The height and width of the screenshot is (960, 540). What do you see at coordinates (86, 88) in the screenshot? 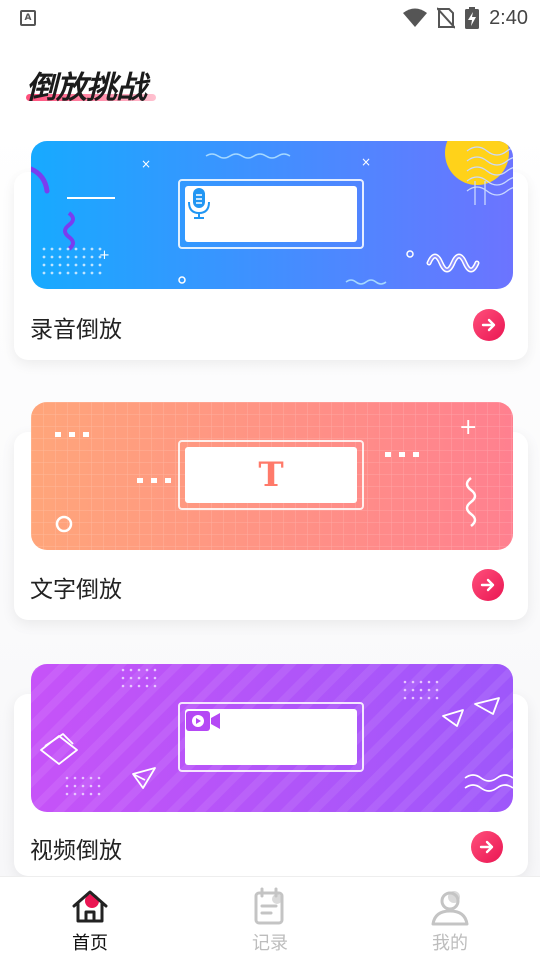
I see `page-title: 倒放挑战` at bounding box center [86, 88].